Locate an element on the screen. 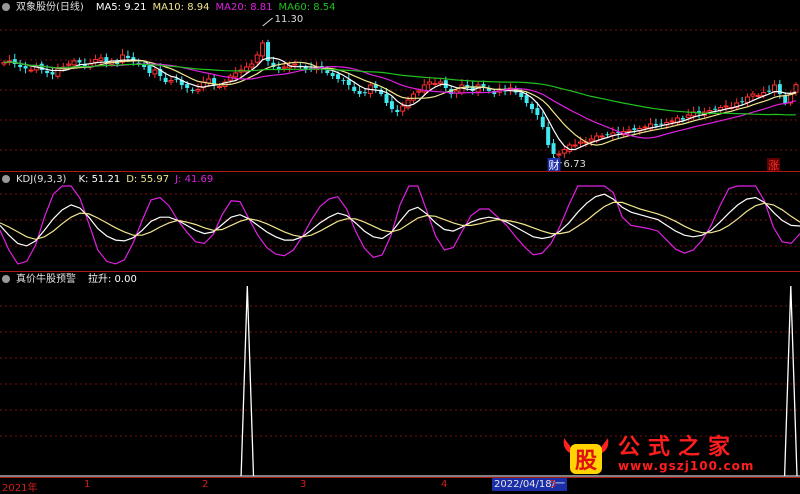  signal-spike is located at coordinates (247, 381).